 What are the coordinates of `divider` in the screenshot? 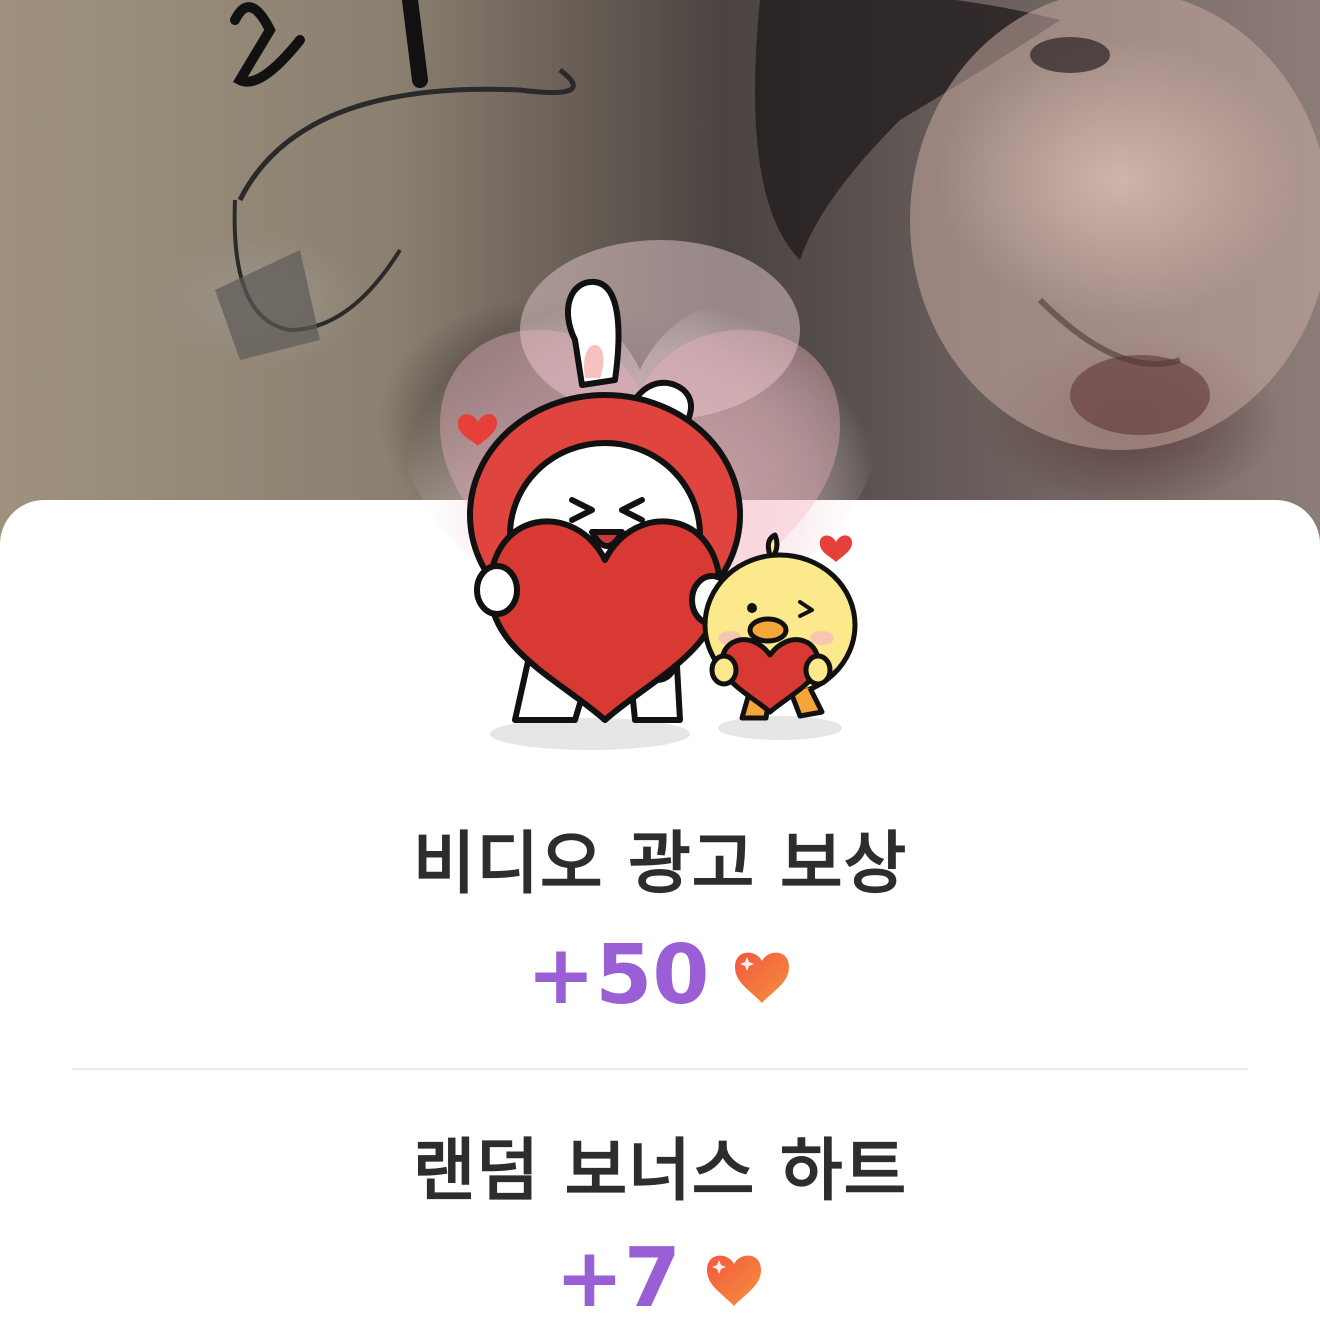 It's located at (660, 1069).